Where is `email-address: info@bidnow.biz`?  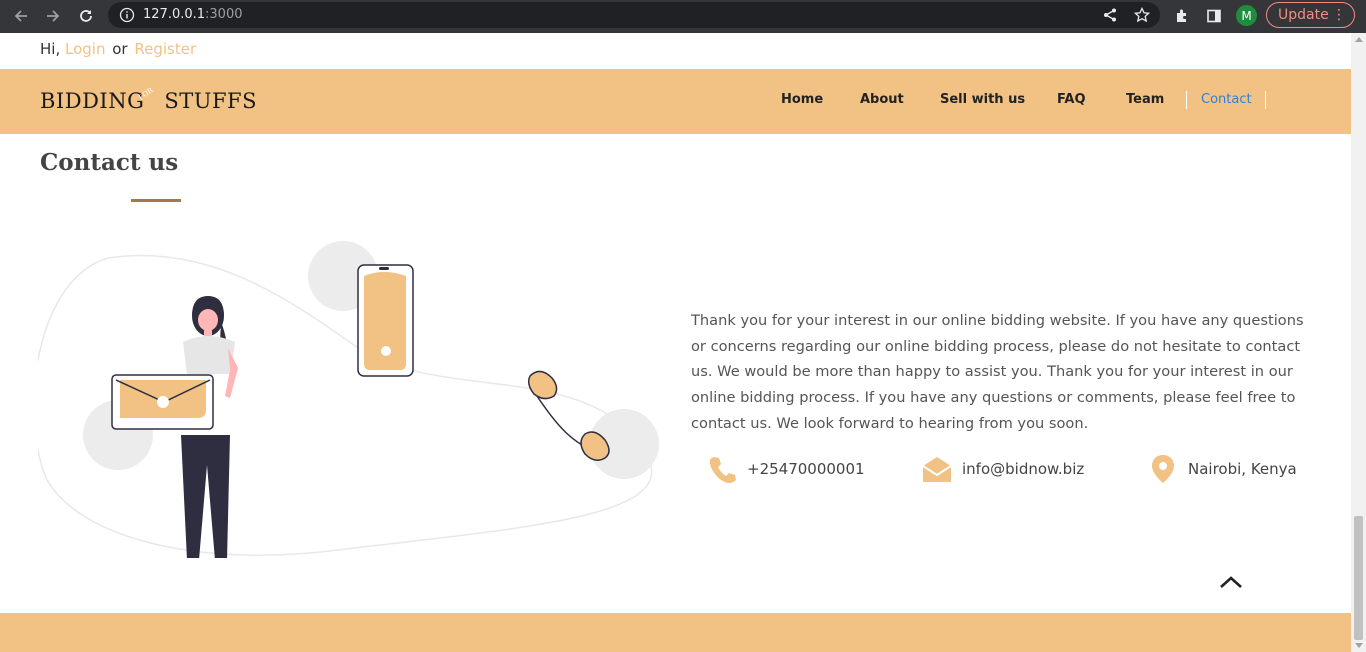 email-address: info@bidnow.biz is located at coordinates (1023, 469).